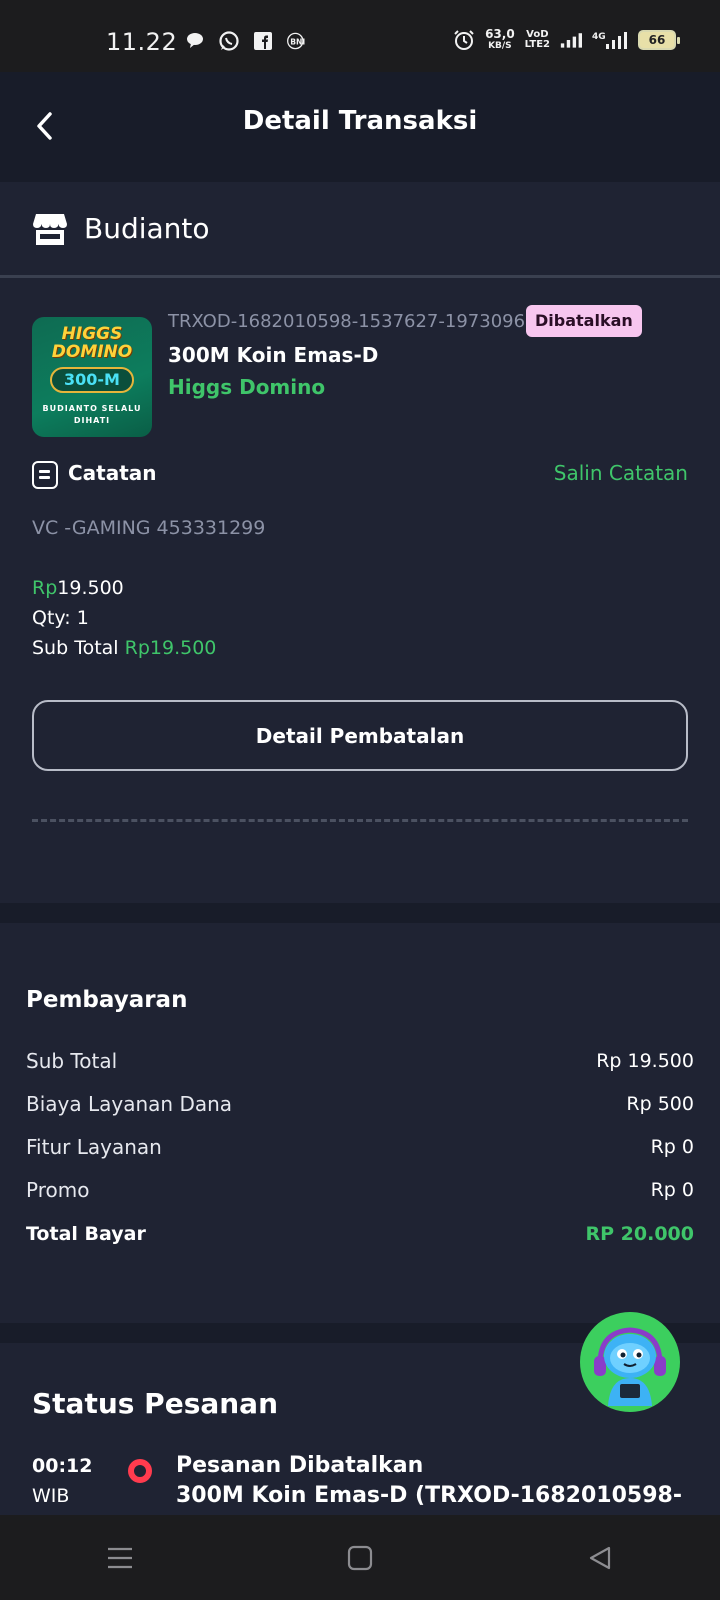 Image resolution: width=720 pixels, height=1600 pixels. I want to click on system-icons: 63,0 KB/S VoD LTE2 4G 66, so click(566, 39).